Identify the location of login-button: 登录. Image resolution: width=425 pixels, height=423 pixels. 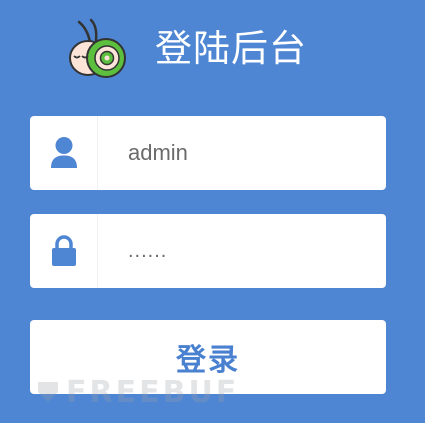
(208, 357).